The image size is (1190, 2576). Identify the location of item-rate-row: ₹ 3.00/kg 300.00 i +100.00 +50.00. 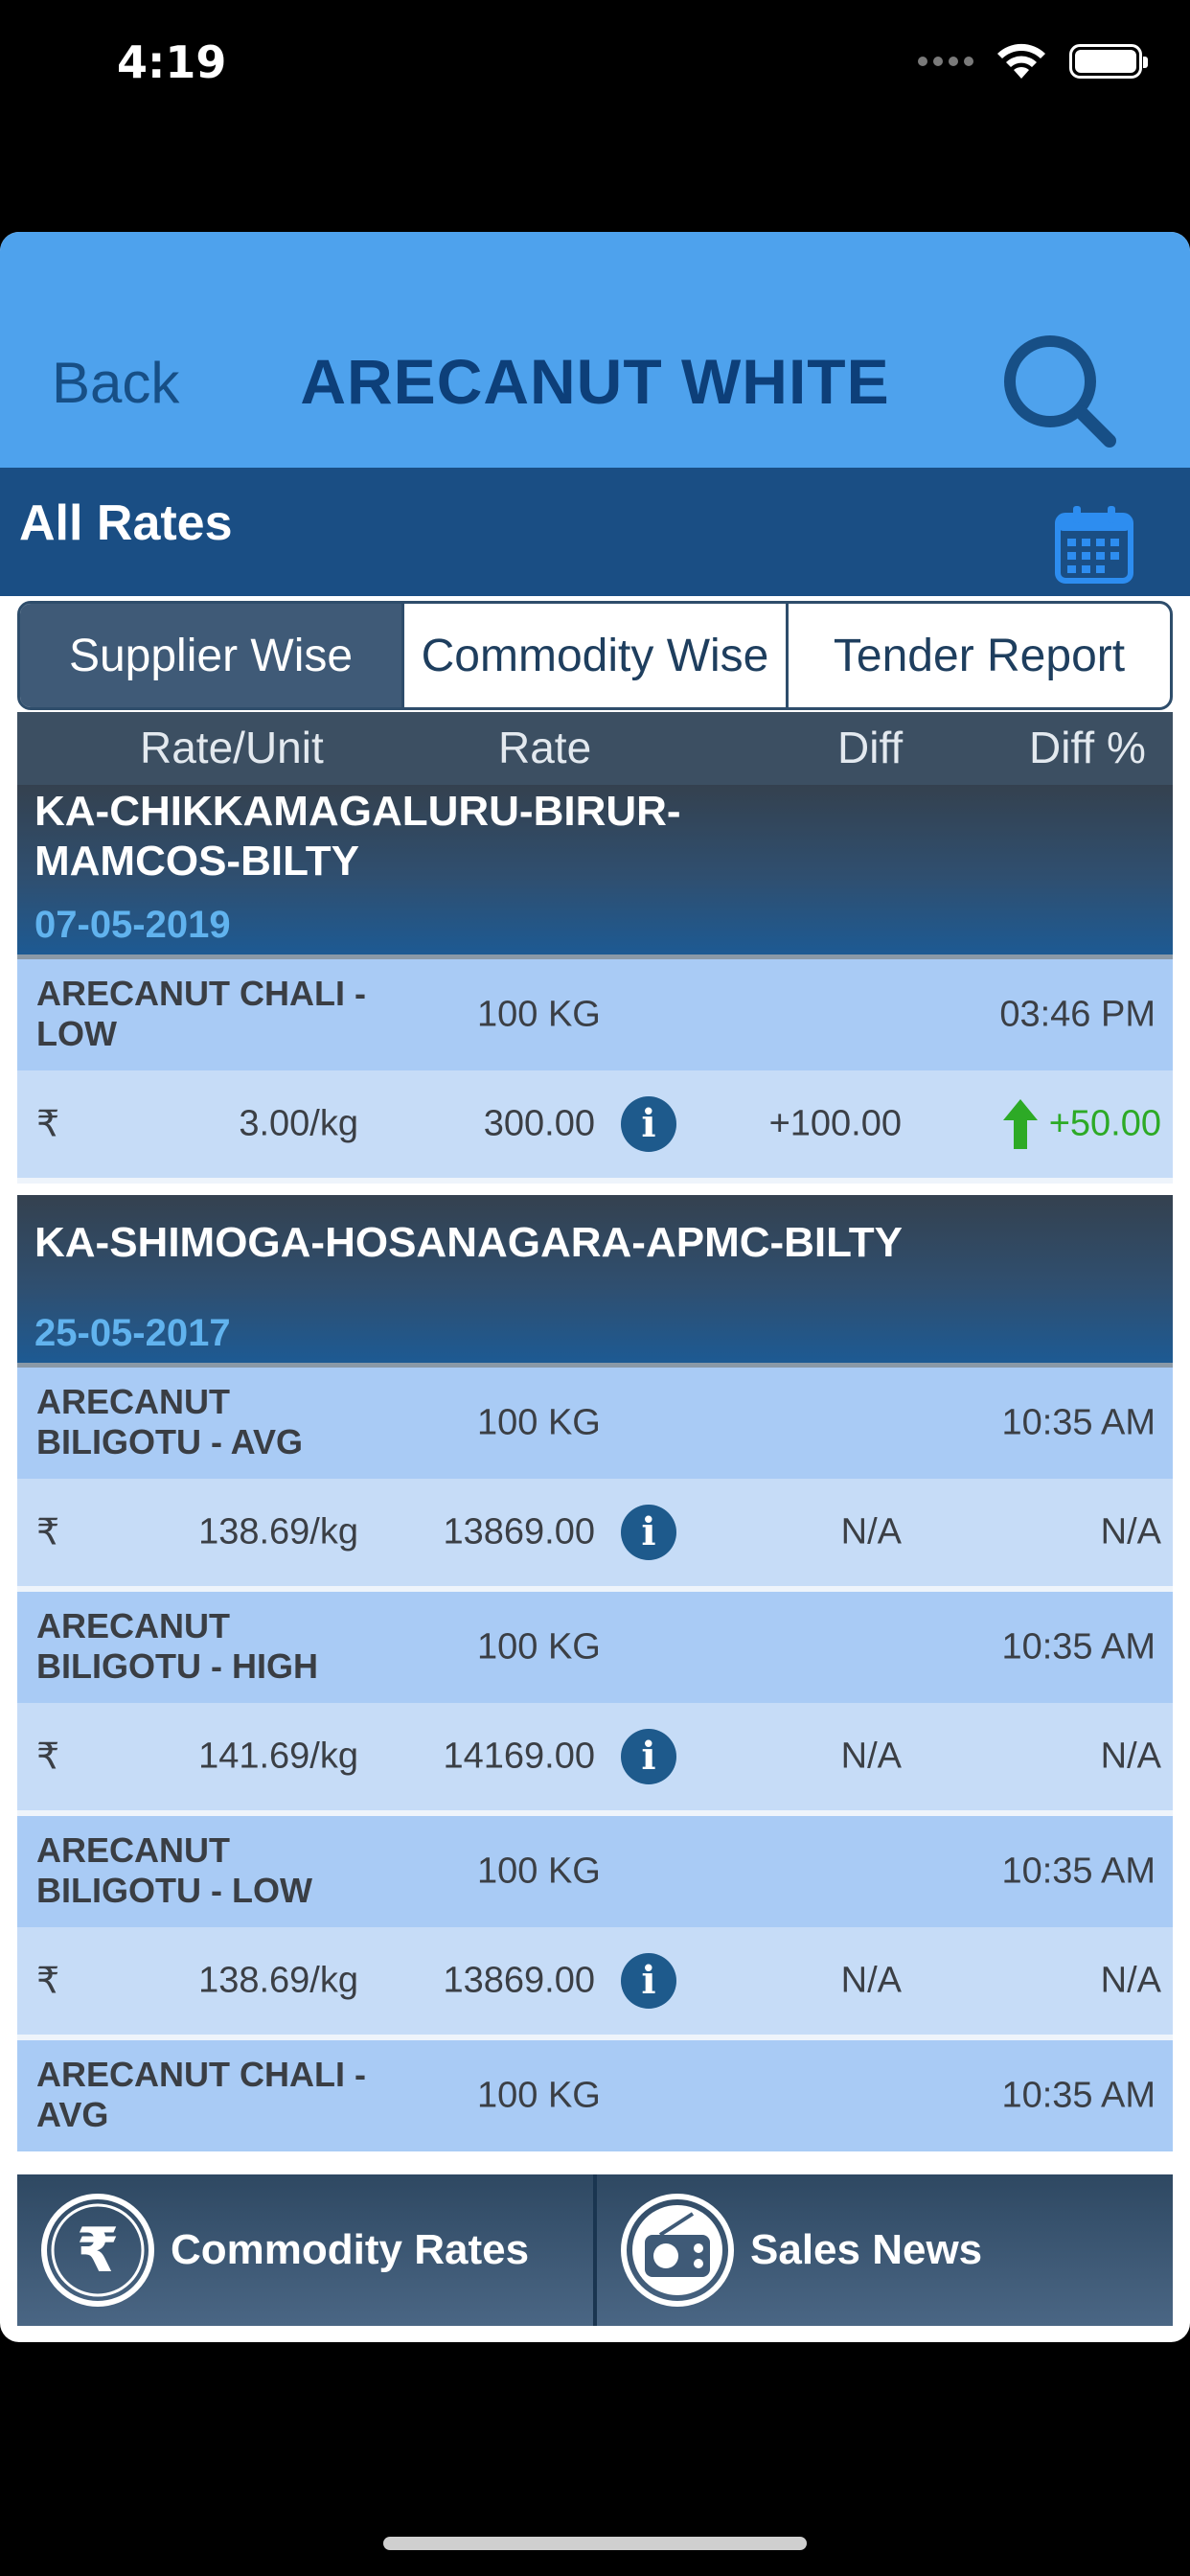
(595, 1127).